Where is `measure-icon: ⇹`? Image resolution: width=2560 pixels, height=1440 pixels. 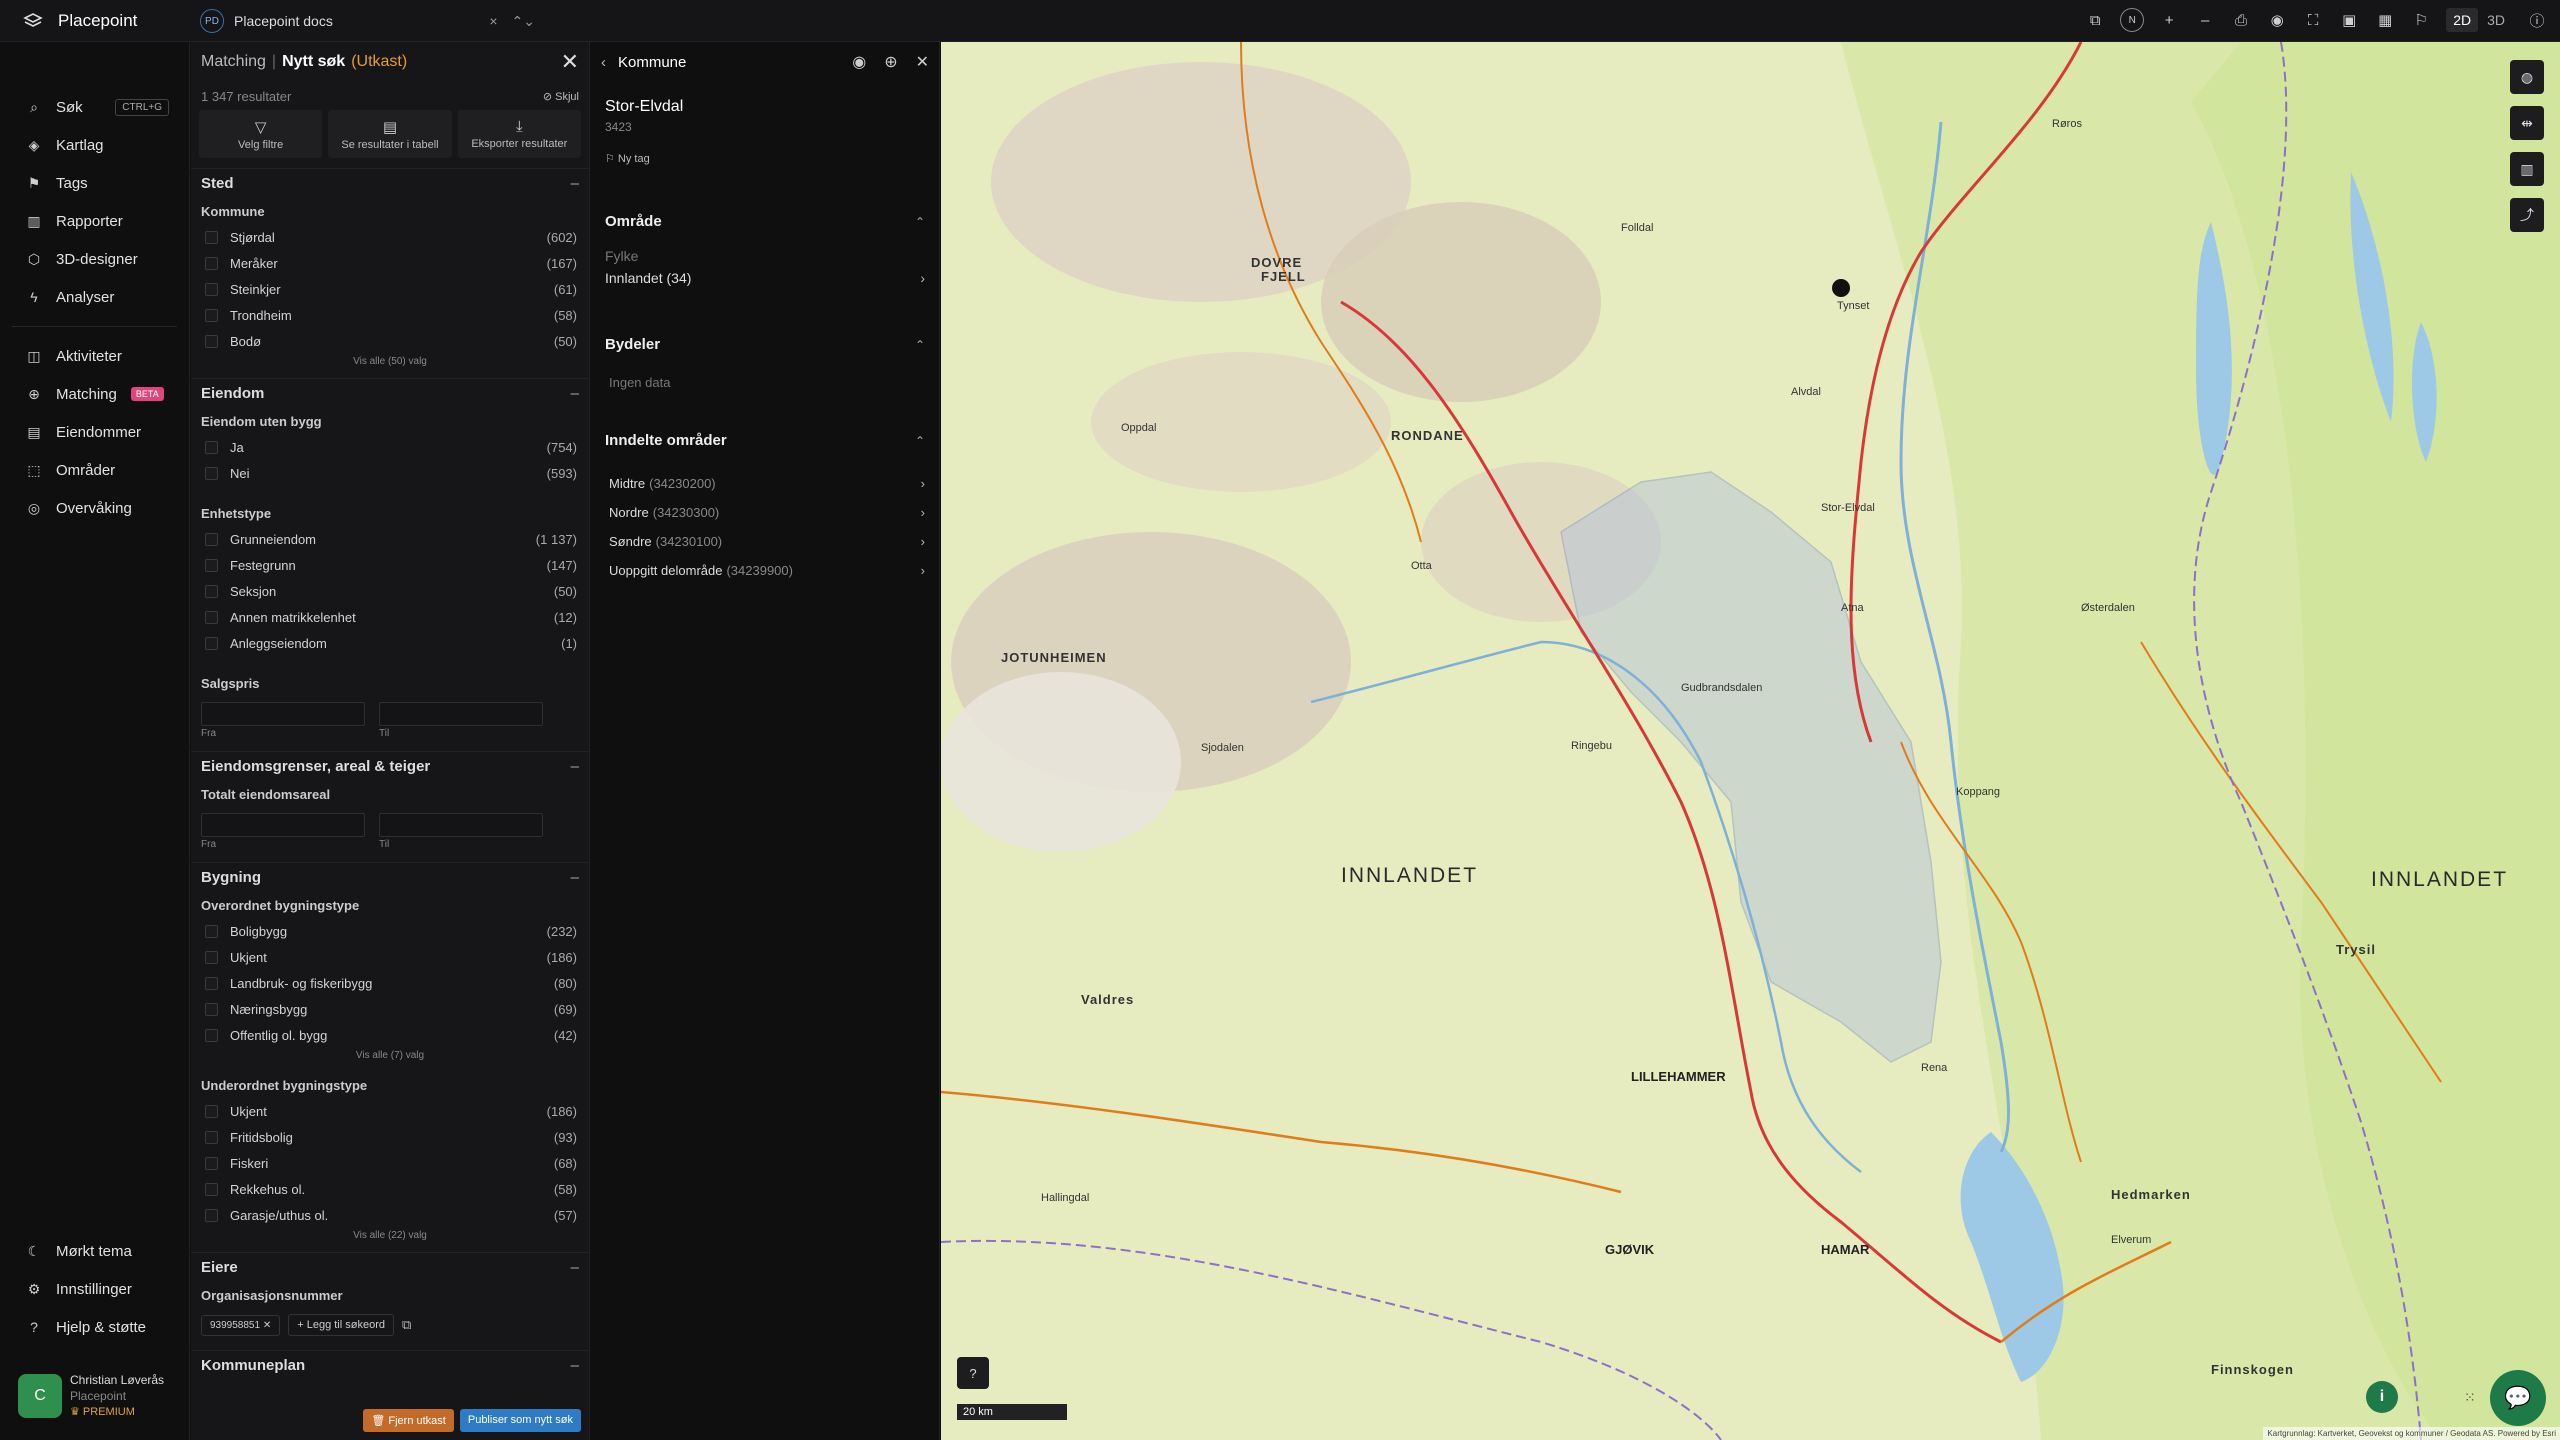
measure-icon: ⇹ is located at coordinates (2527, 123).